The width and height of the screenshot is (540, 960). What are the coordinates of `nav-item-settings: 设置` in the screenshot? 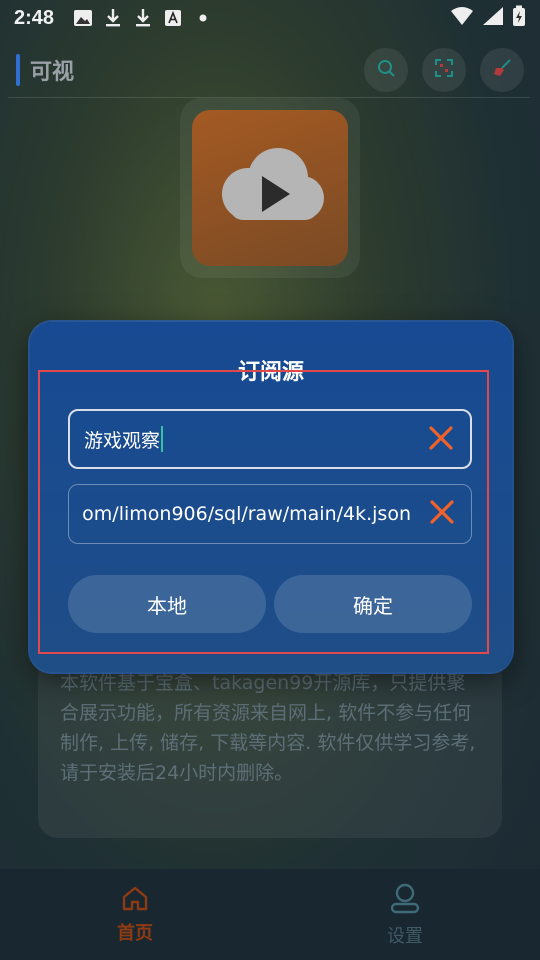 It's located at (405, 914).